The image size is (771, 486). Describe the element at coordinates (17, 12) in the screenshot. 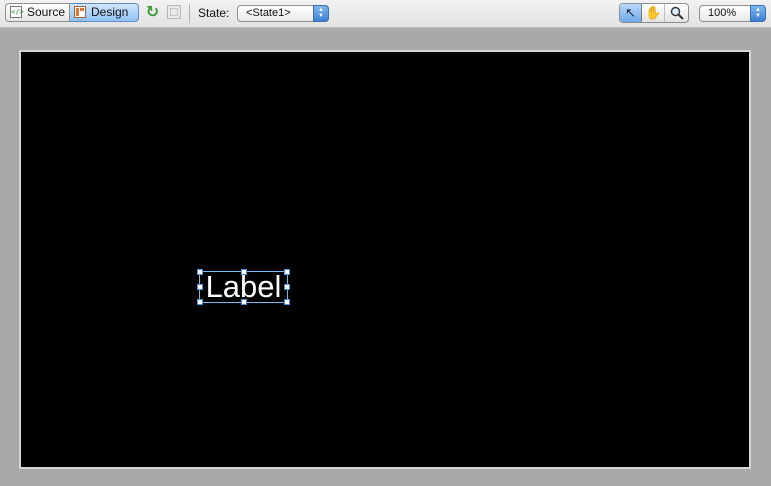

I see `code-view-icon: </>` at that location.